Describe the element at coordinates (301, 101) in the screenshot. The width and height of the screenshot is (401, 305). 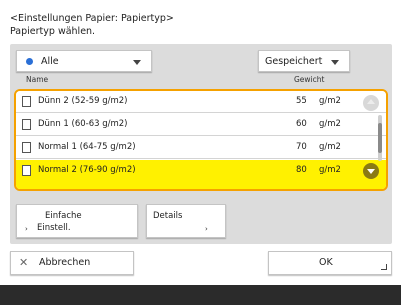
I see `paper-weight: 55` at that location.